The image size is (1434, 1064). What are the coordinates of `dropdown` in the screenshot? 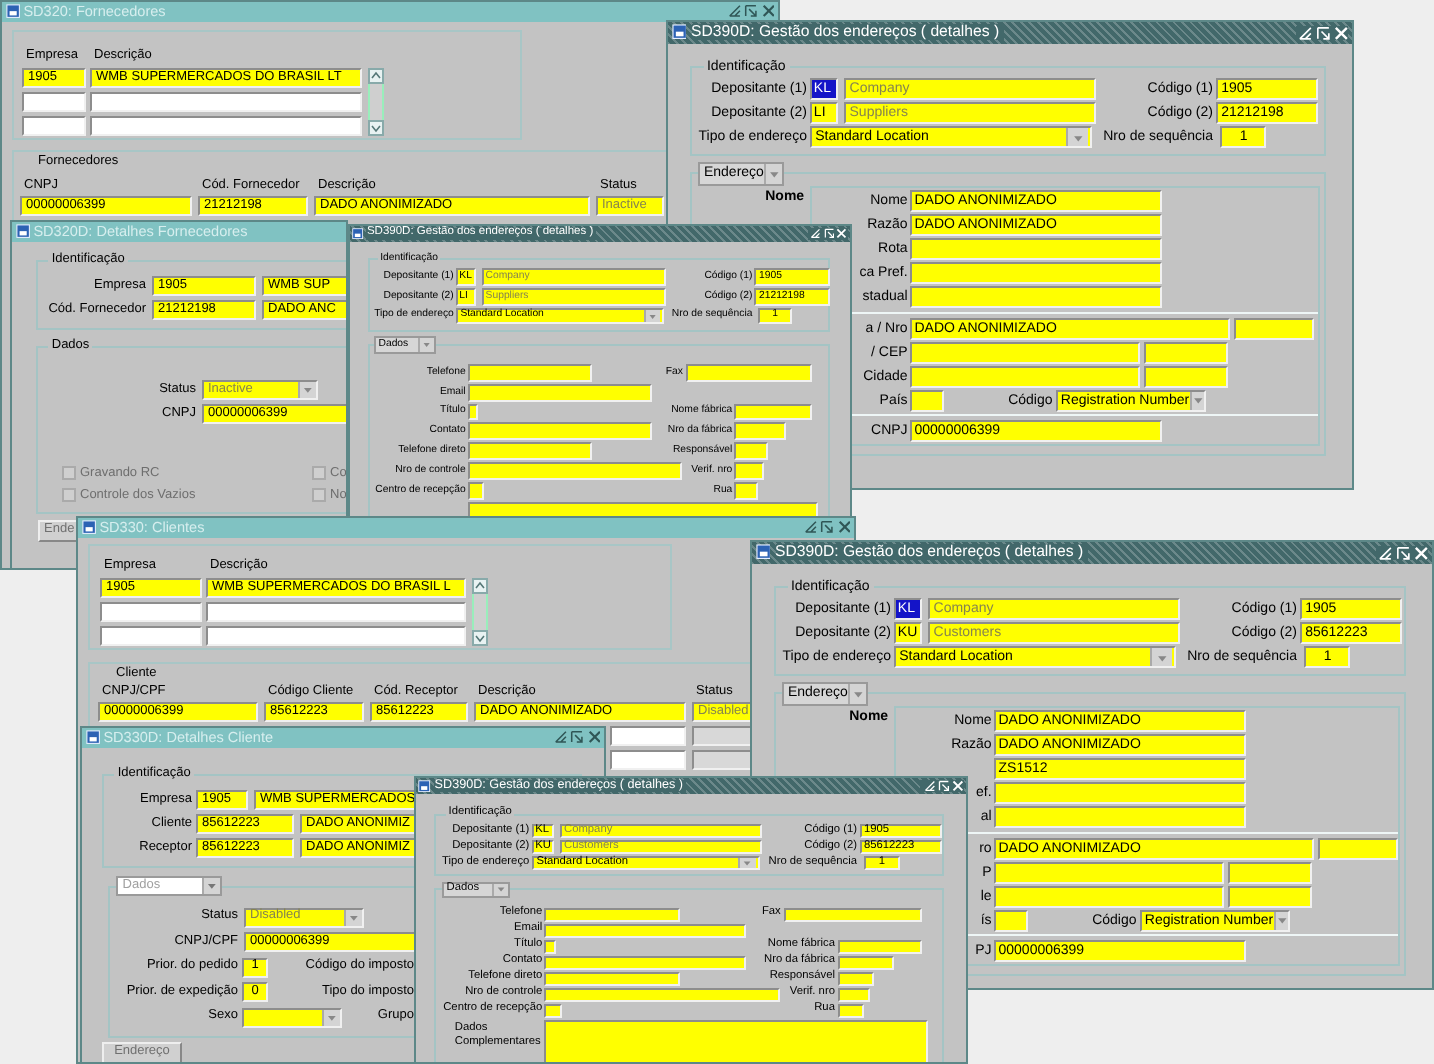 It's located at (292, 1017).